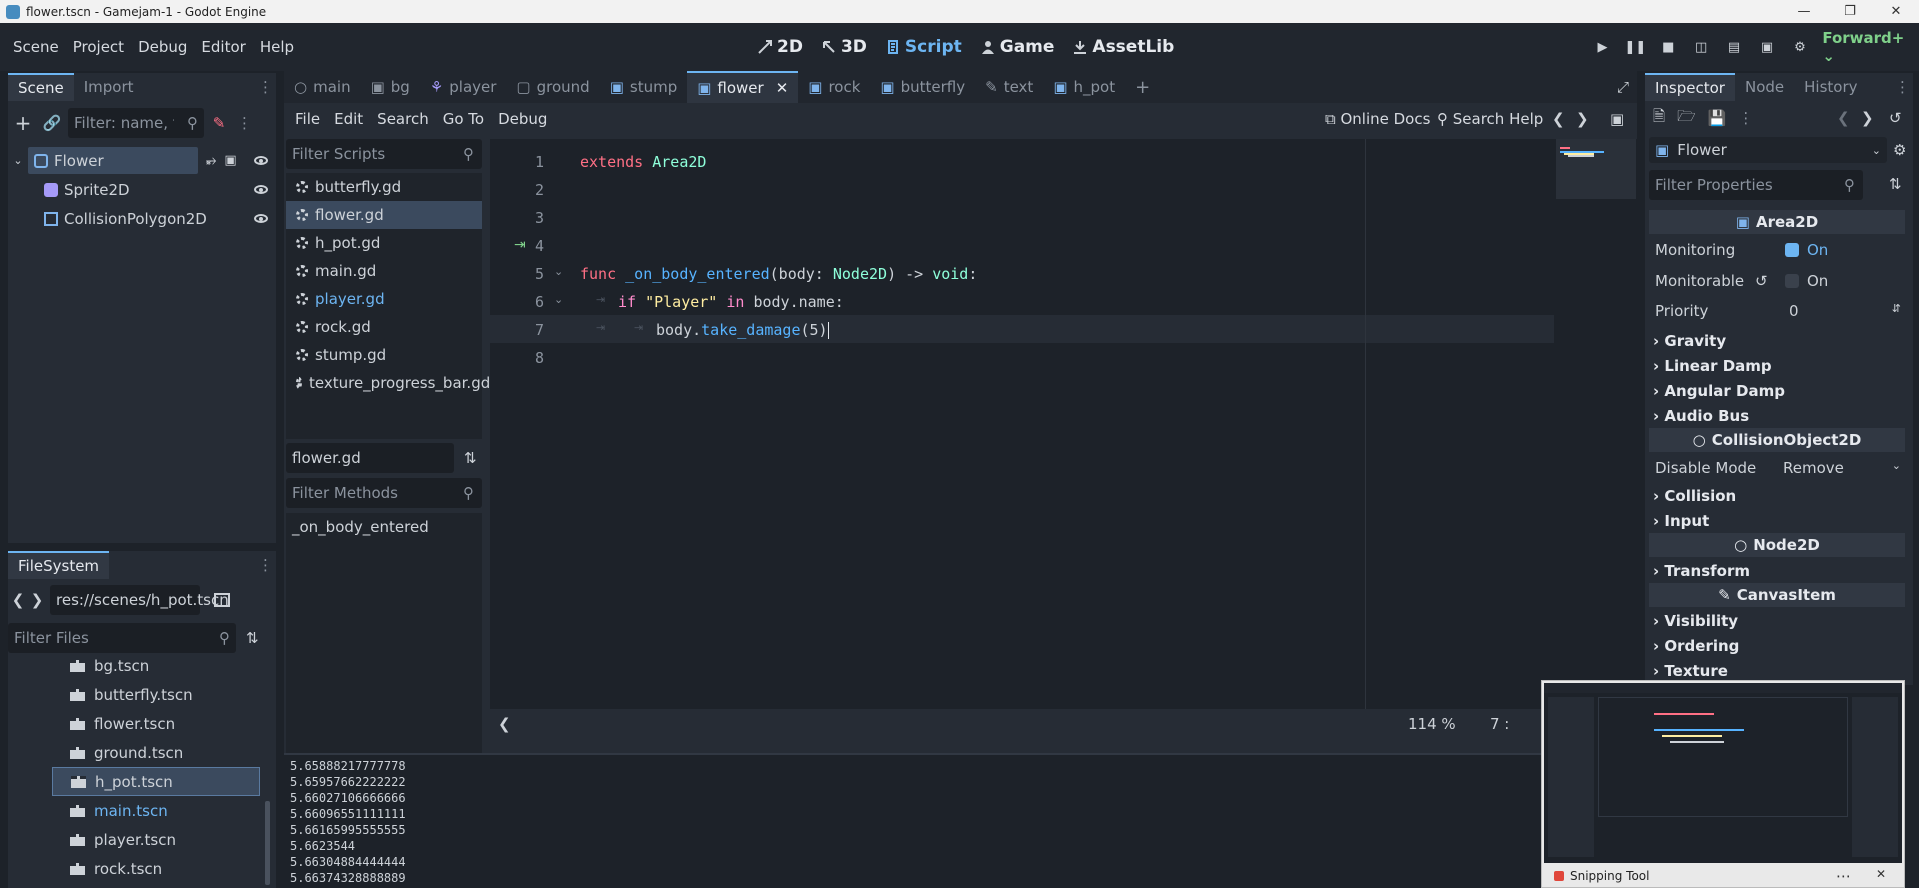  Describe the element at coordinates (923, 47) in the screenshot. I see `mode-script-button: Script` at that location.